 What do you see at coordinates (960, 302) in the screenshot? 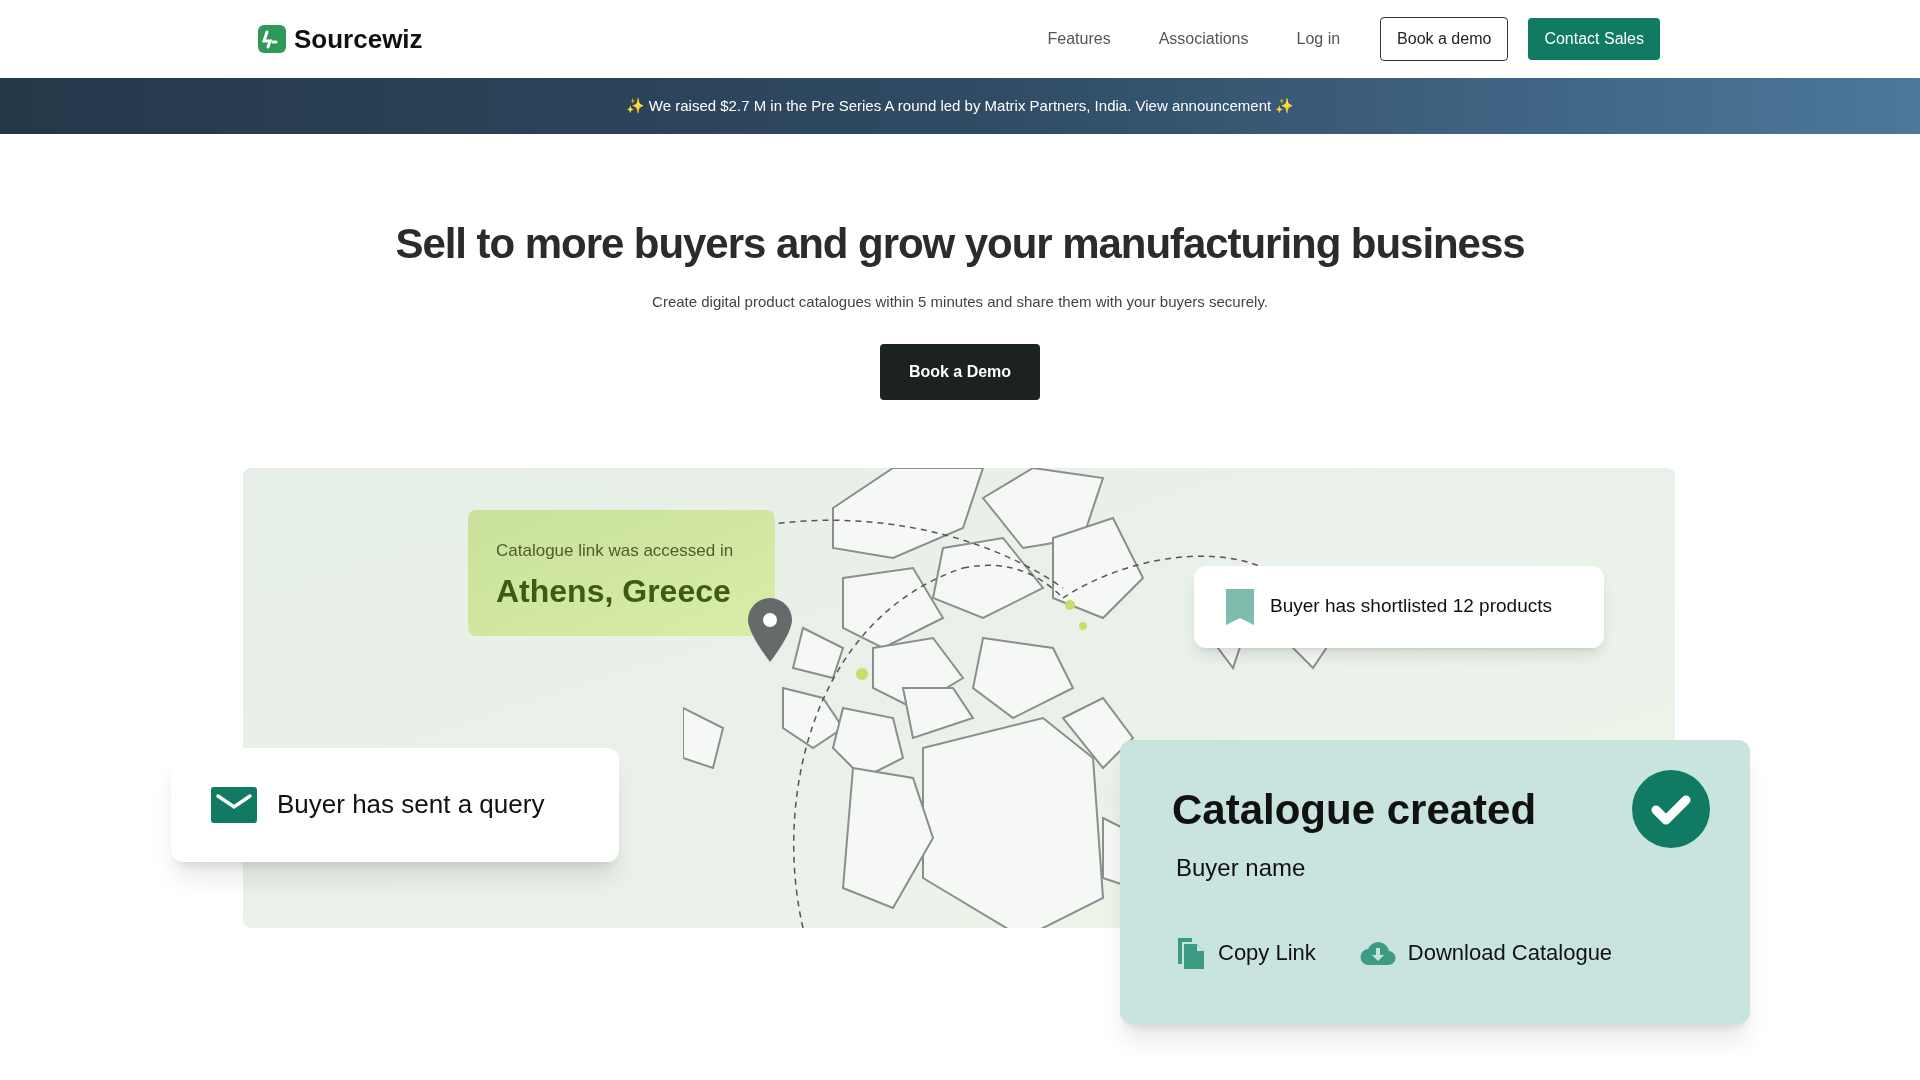
I see `hero-subtitle: Create digital product catalogues within 5 minutes and share them with your buyers securely.` at bounding box center [960, 302].